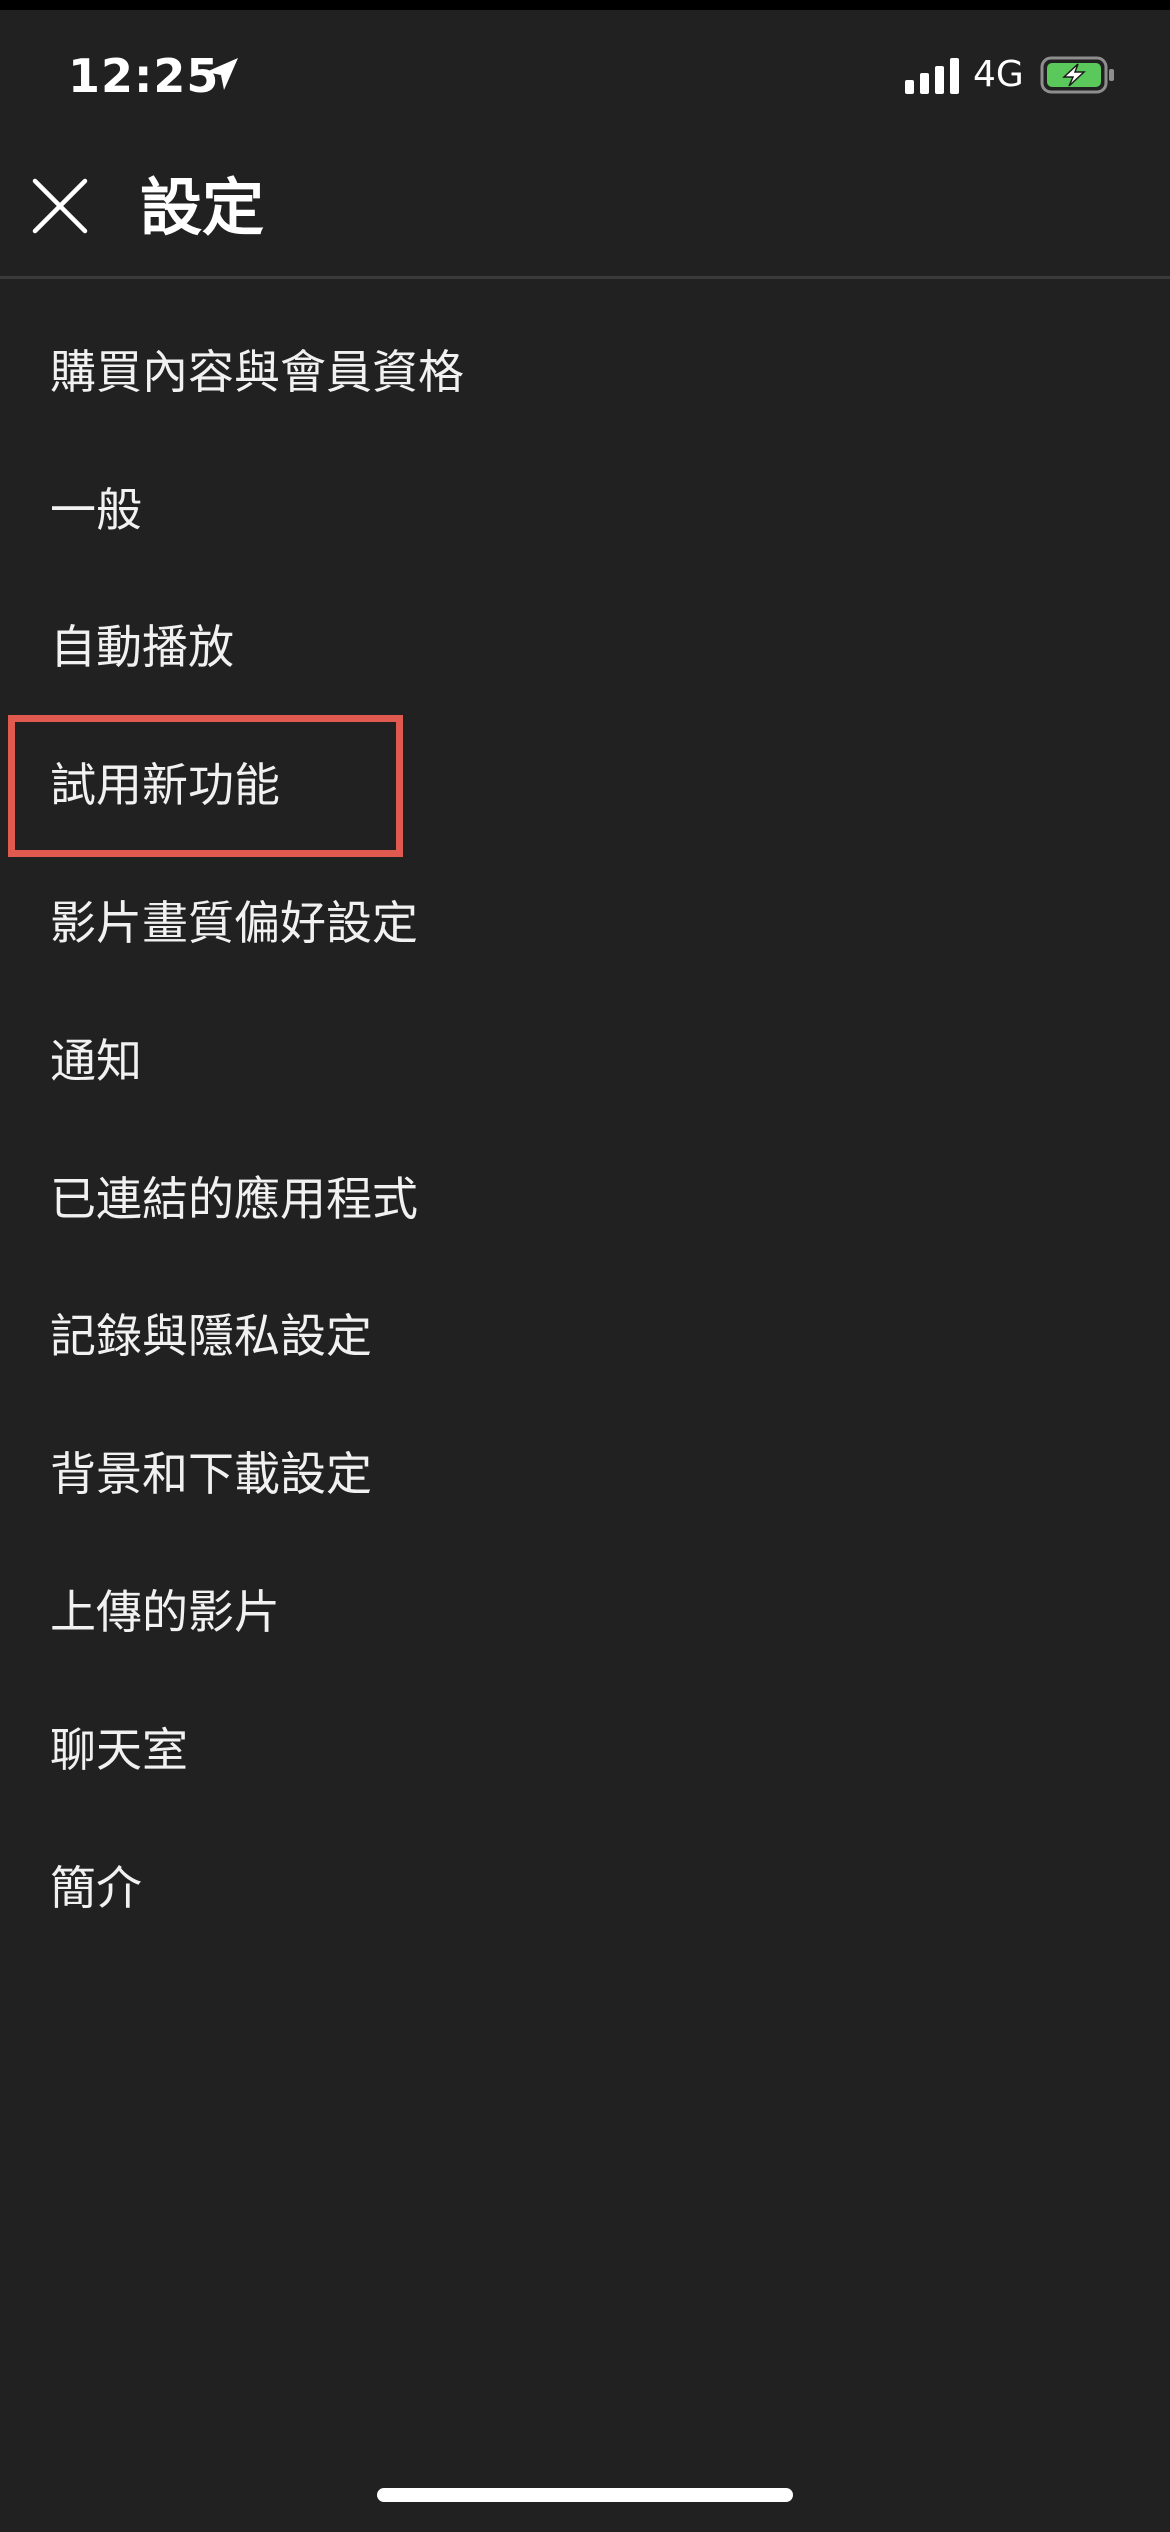 The image size is (1170, 2532). Describe the element at coordinates (234, 923) in the screenshot. I see `menu-item-label: 影片畫質偏好設定` at that location.